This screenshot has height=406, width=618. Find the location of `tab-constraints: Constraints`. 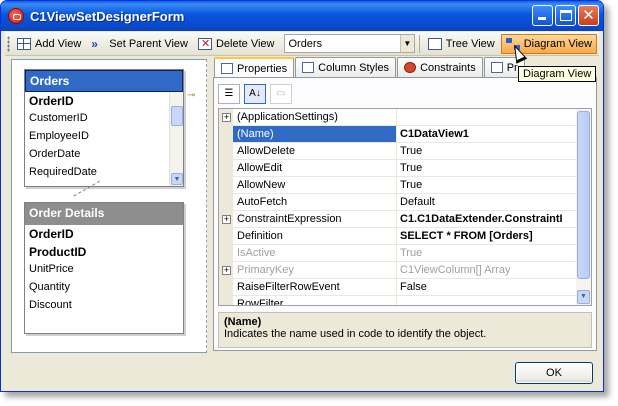

tab-constraints: Constraints is located at coordinates (440, 67).